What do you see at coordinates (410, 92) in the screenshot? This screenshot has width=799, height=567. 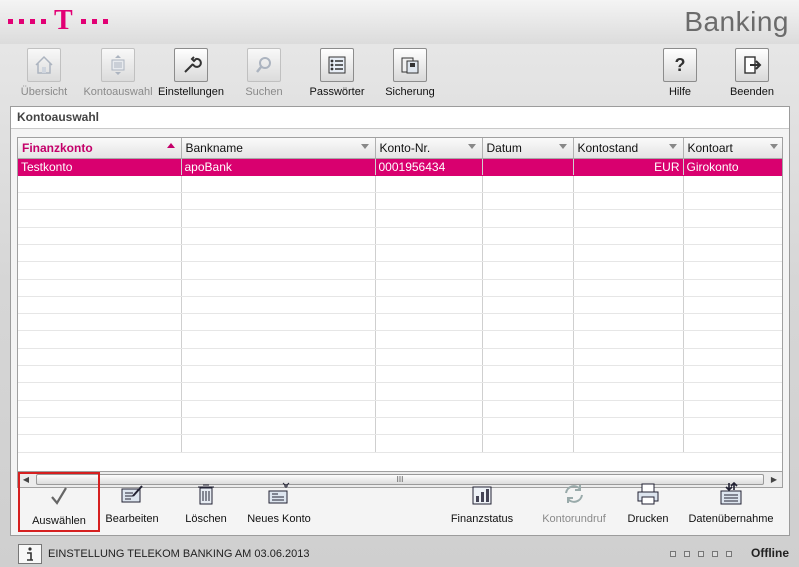 I see `toolbar-label: Sicherung` at bounding box center [410, 92].